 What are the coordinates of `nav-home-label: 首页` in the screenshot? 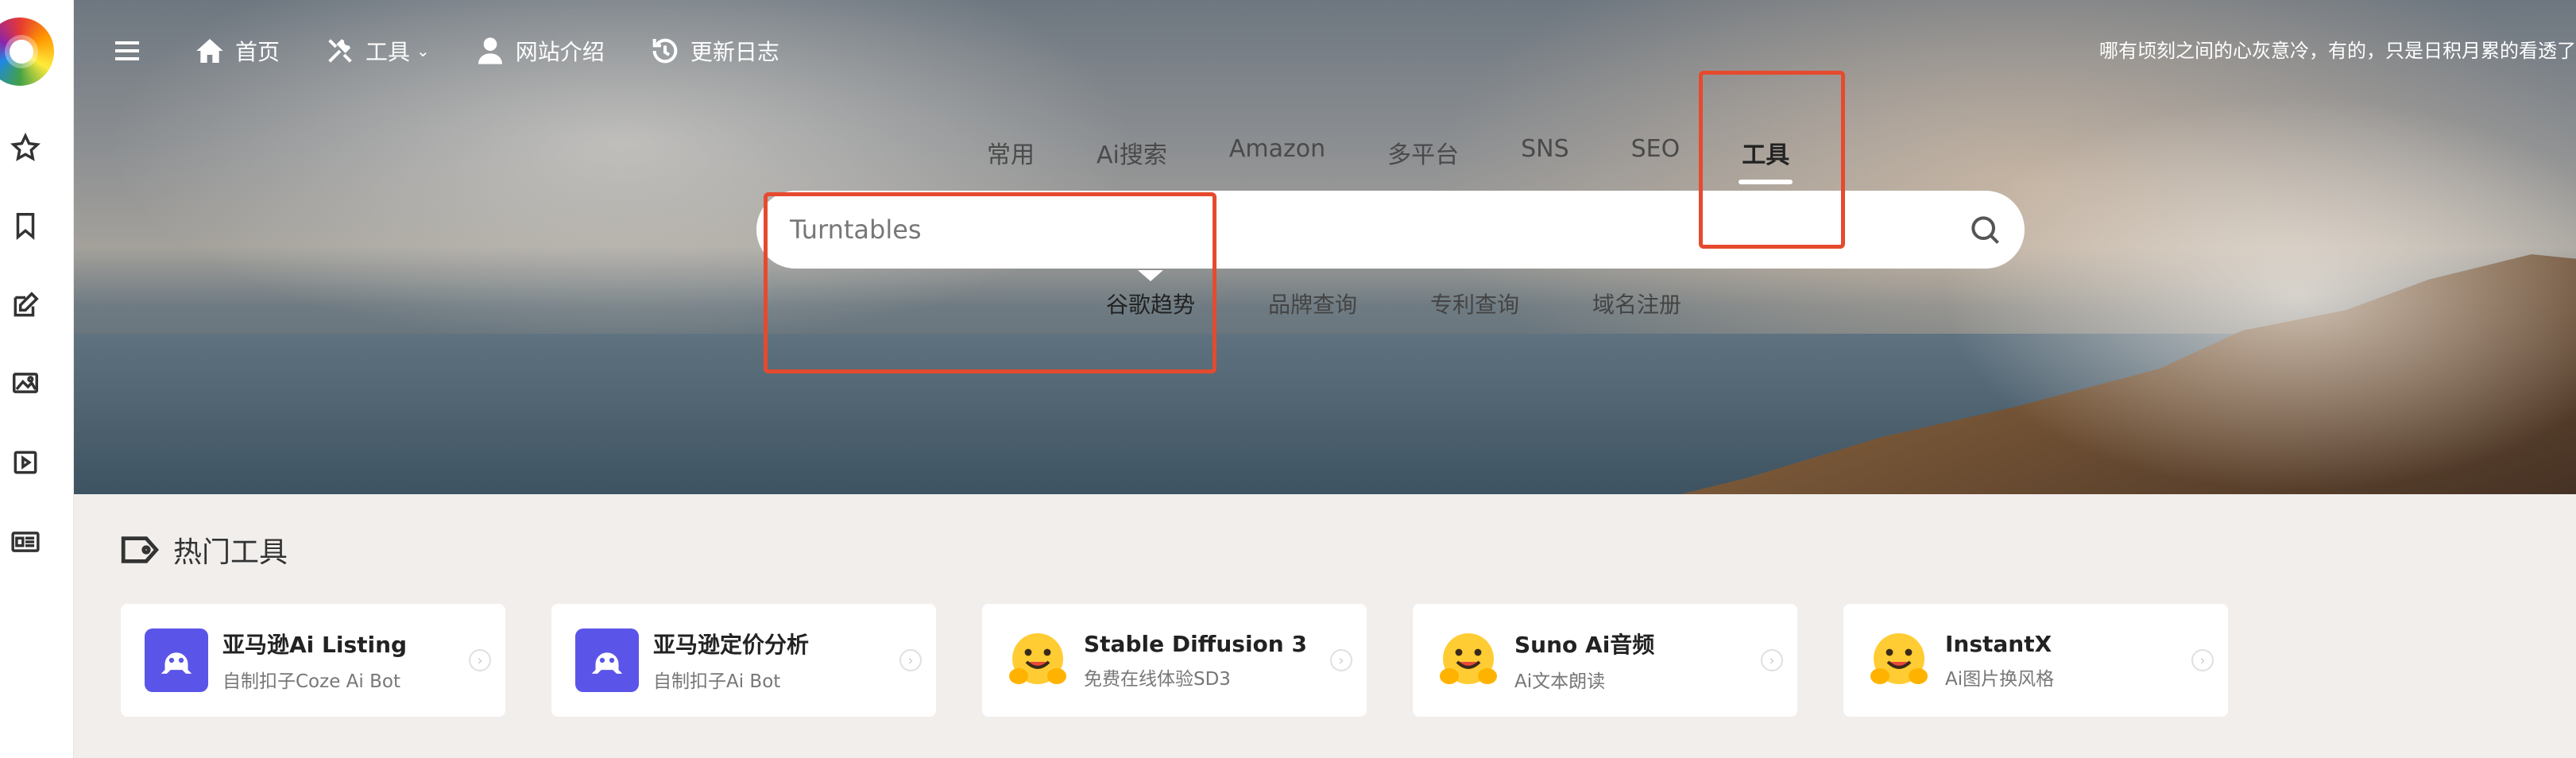 It's located at (257, 52).